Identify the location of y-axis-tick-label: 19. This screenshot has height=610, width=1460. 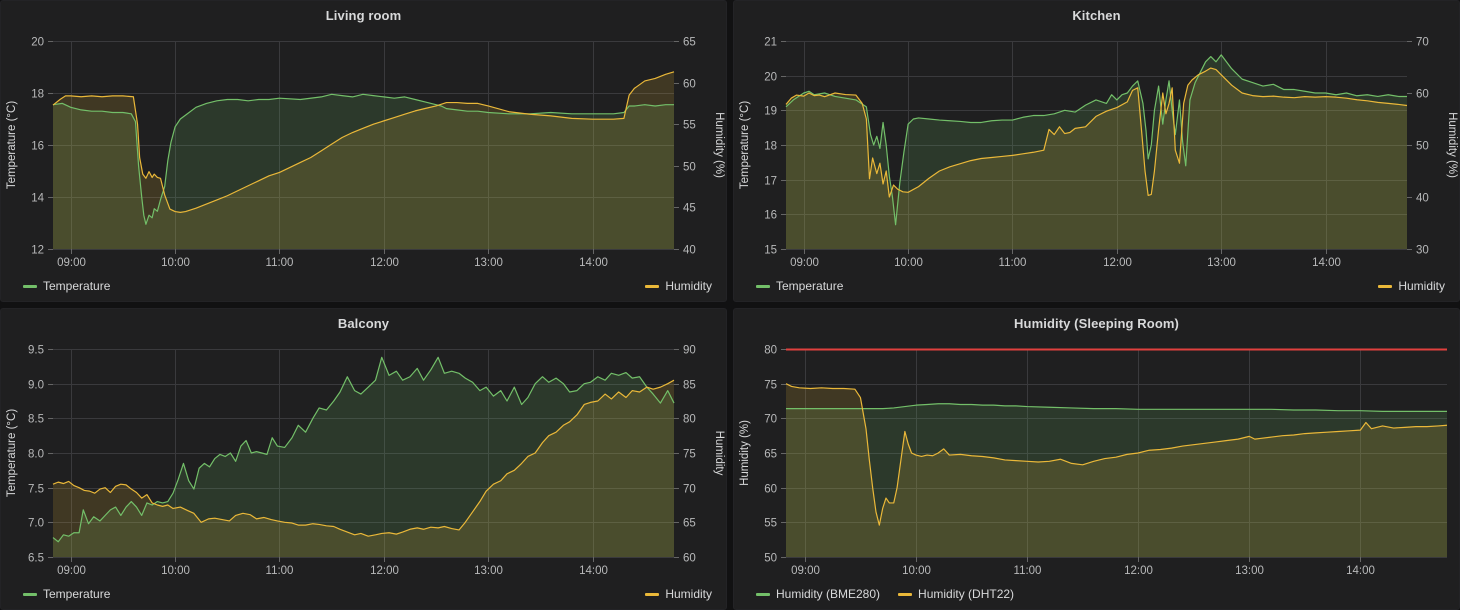
(770, 112).